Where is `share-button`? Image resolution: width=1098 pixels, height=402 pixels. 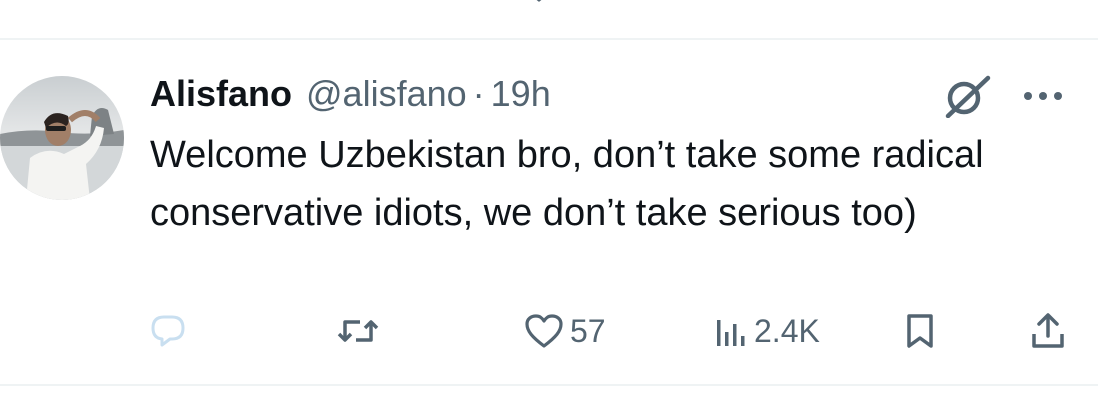
share-button is located at coordinates (1048, 331).